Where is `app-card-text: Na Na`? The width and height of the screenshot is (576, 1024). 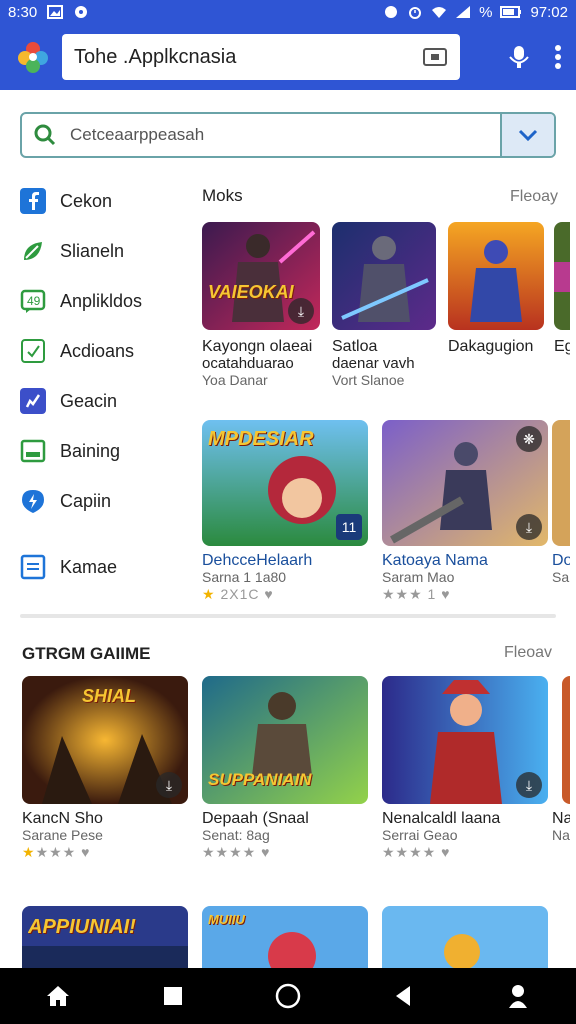 app-card-text: Na Na is located at coordinates (561, 827).